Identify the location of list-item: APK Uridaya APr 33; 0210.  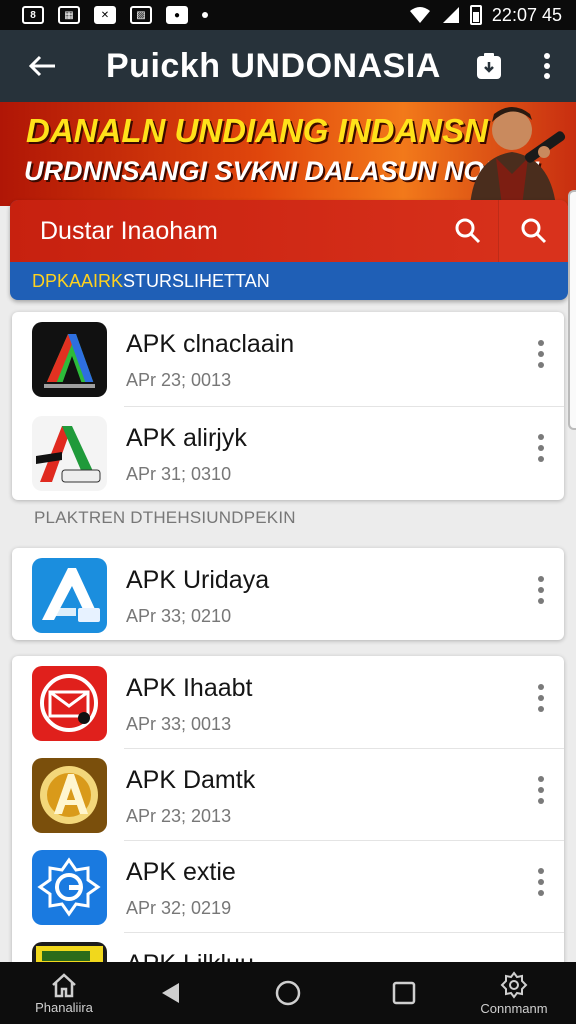
(288, 594).